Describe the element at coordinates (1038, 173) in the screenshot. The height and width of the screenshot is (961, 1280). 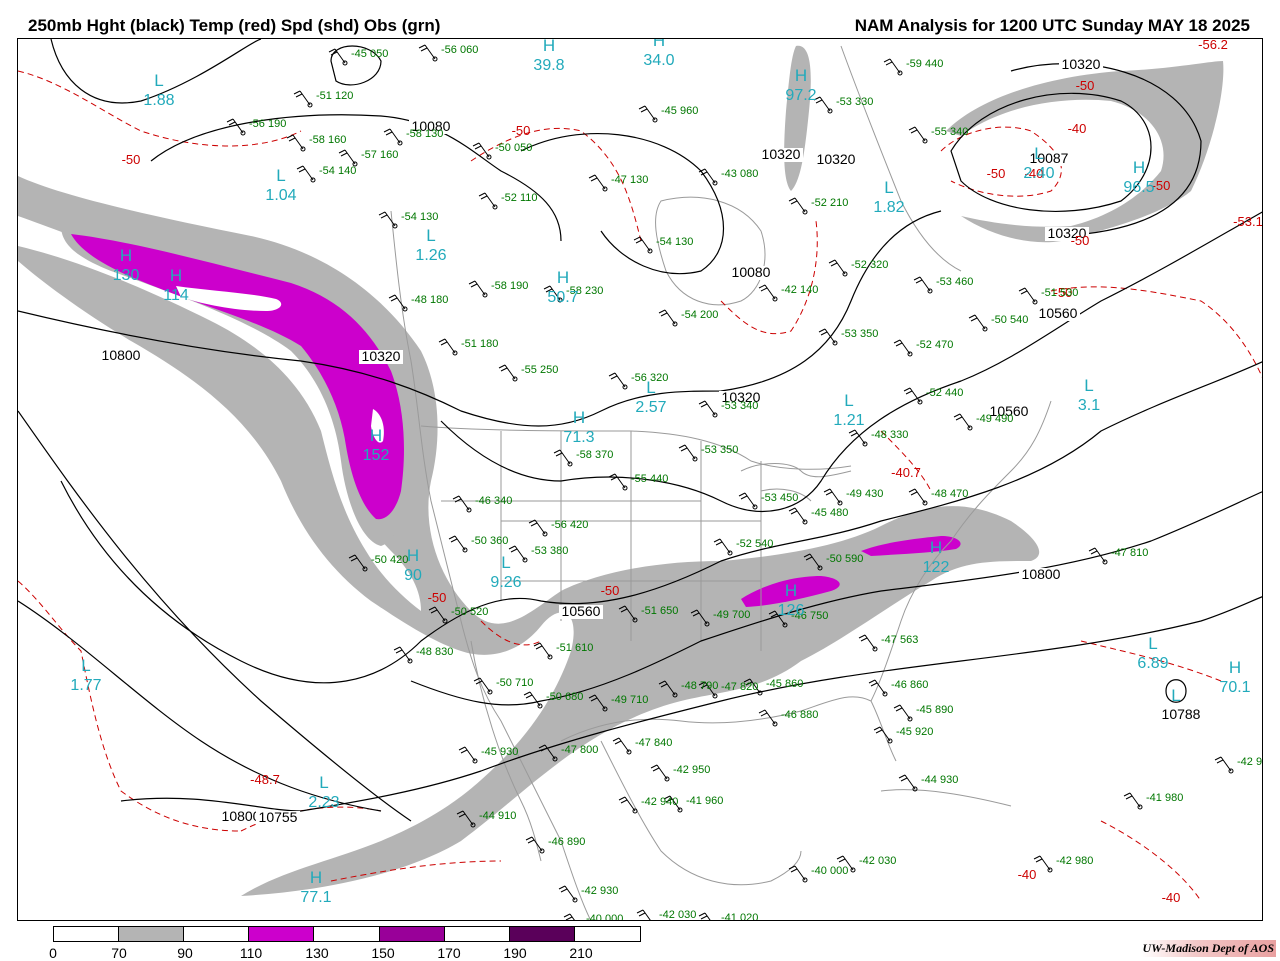
I see `center-value: 2.40` at that location.